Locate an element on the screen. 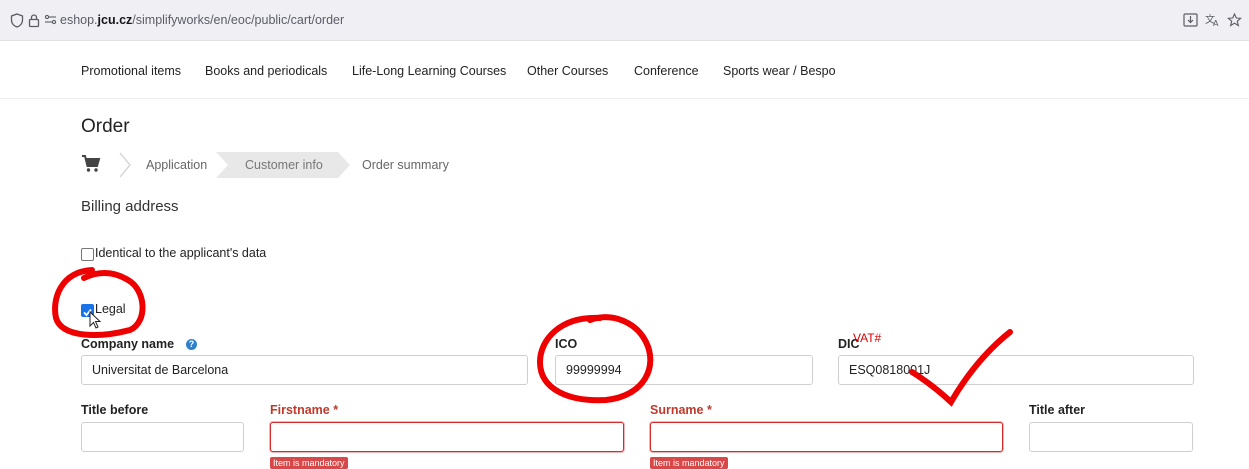 The image size is (1249, 469). firstname-label: Firstname * is located at coordinates (304, 410).